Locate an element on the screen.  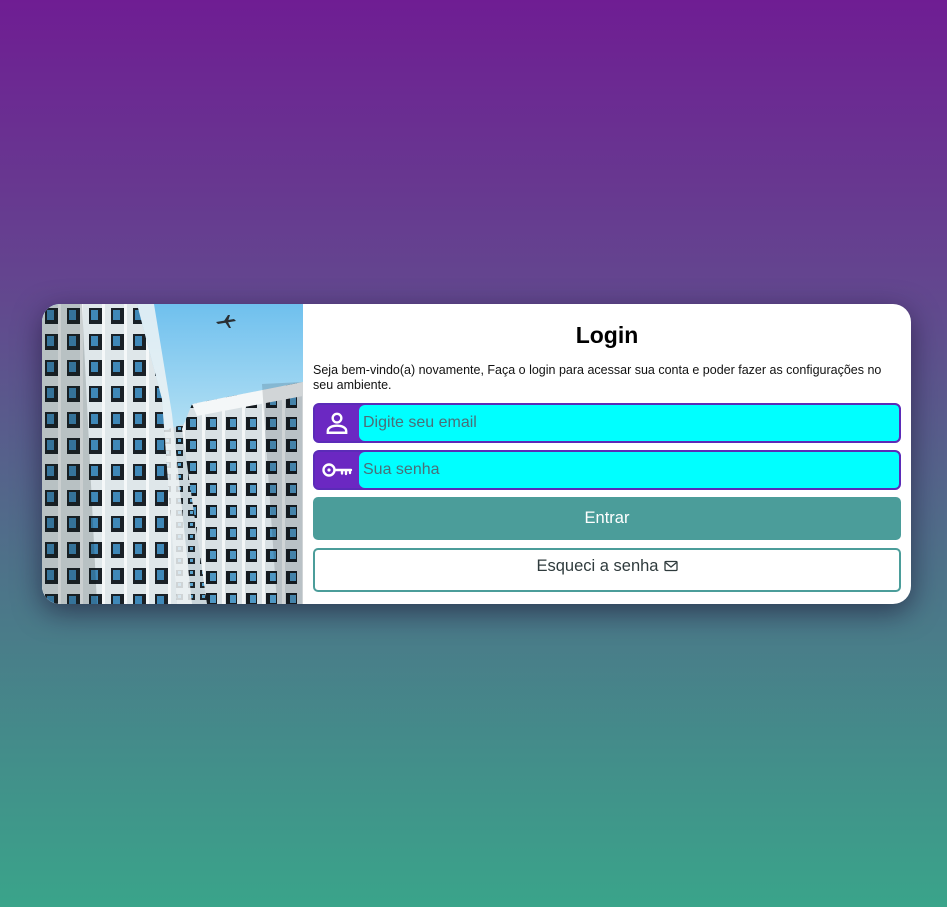
login-button: Entrar is located at coordinates (607, 518).